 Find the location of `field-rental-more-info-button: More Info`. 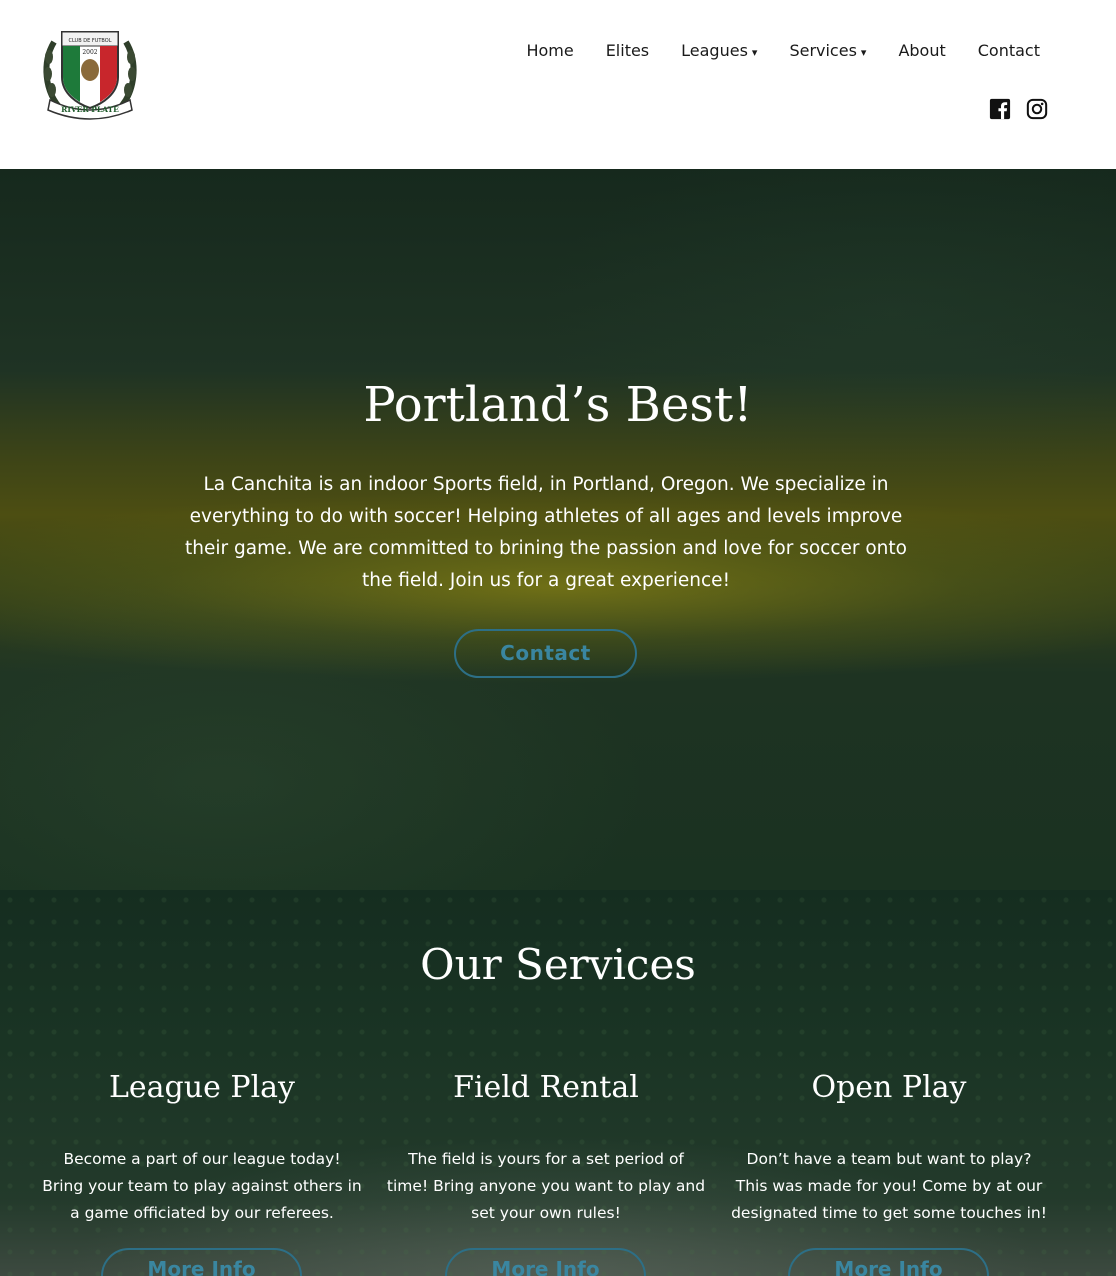

field-rental-more-info-button: More Info is located at coordinates (545, 1262).